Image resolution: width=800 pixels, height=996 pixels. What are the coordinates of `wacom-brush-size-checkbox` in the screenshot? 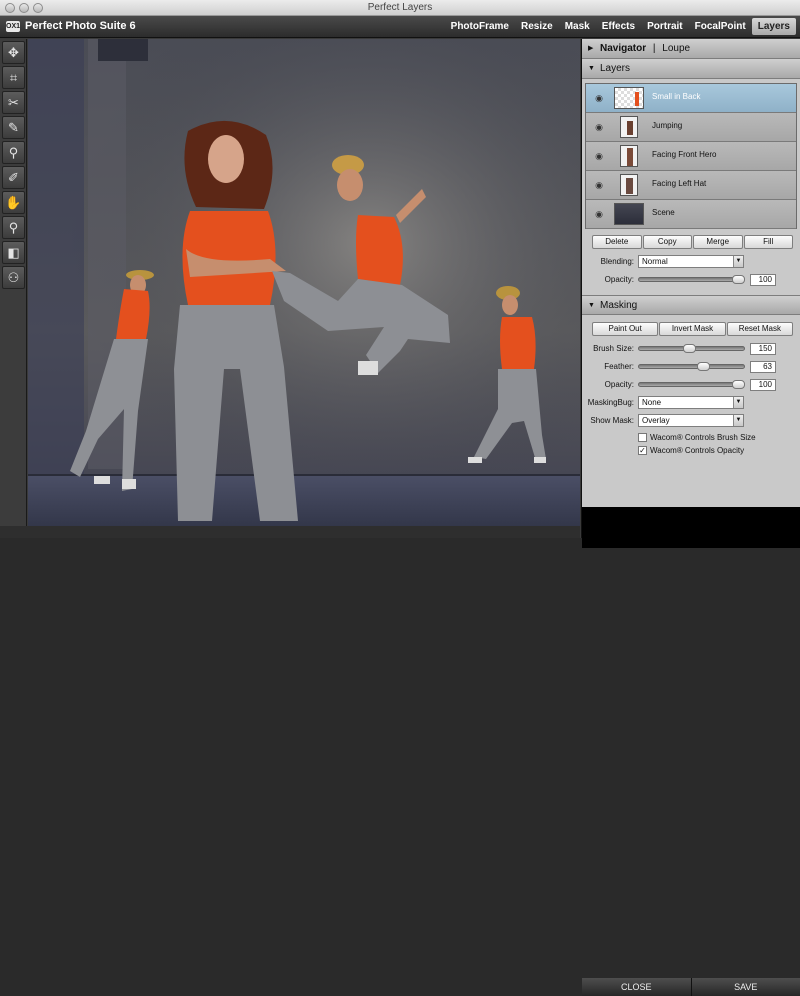 It's located at (642, 437).